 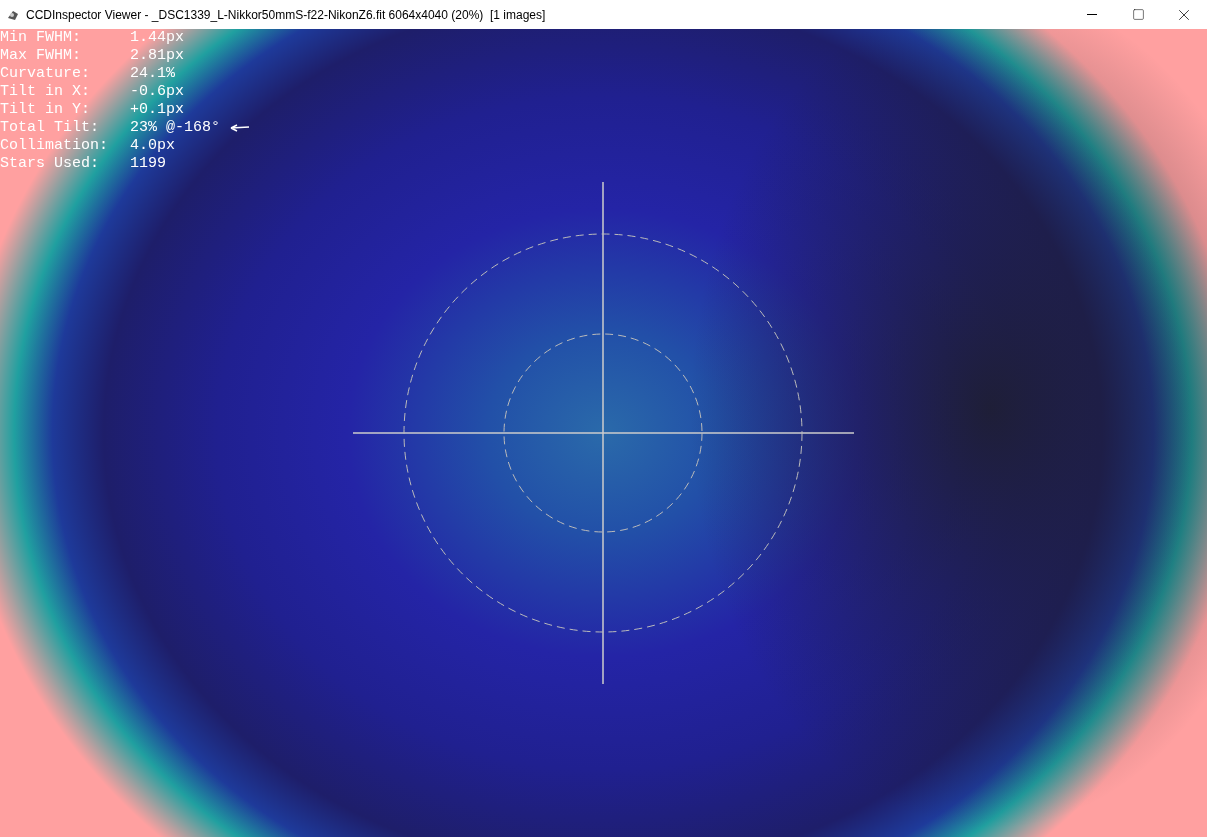 What do you see at coordinates (240, 128) in the screenshot?
I see `arrow-icon` at bounding box center [240, 128].